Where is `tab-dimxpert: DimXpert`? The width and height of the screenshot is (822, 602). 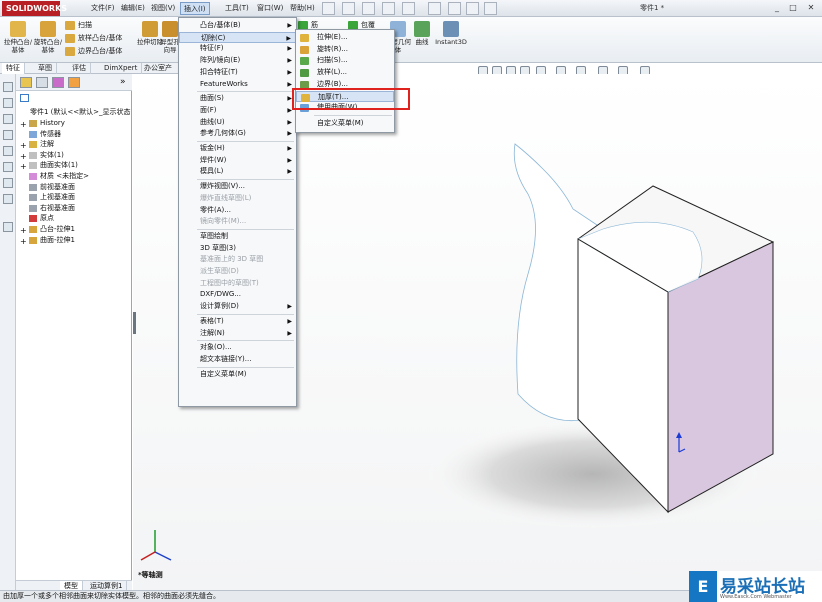
tab-dimxpert: DimXpert is located at coordinates (121, 68).